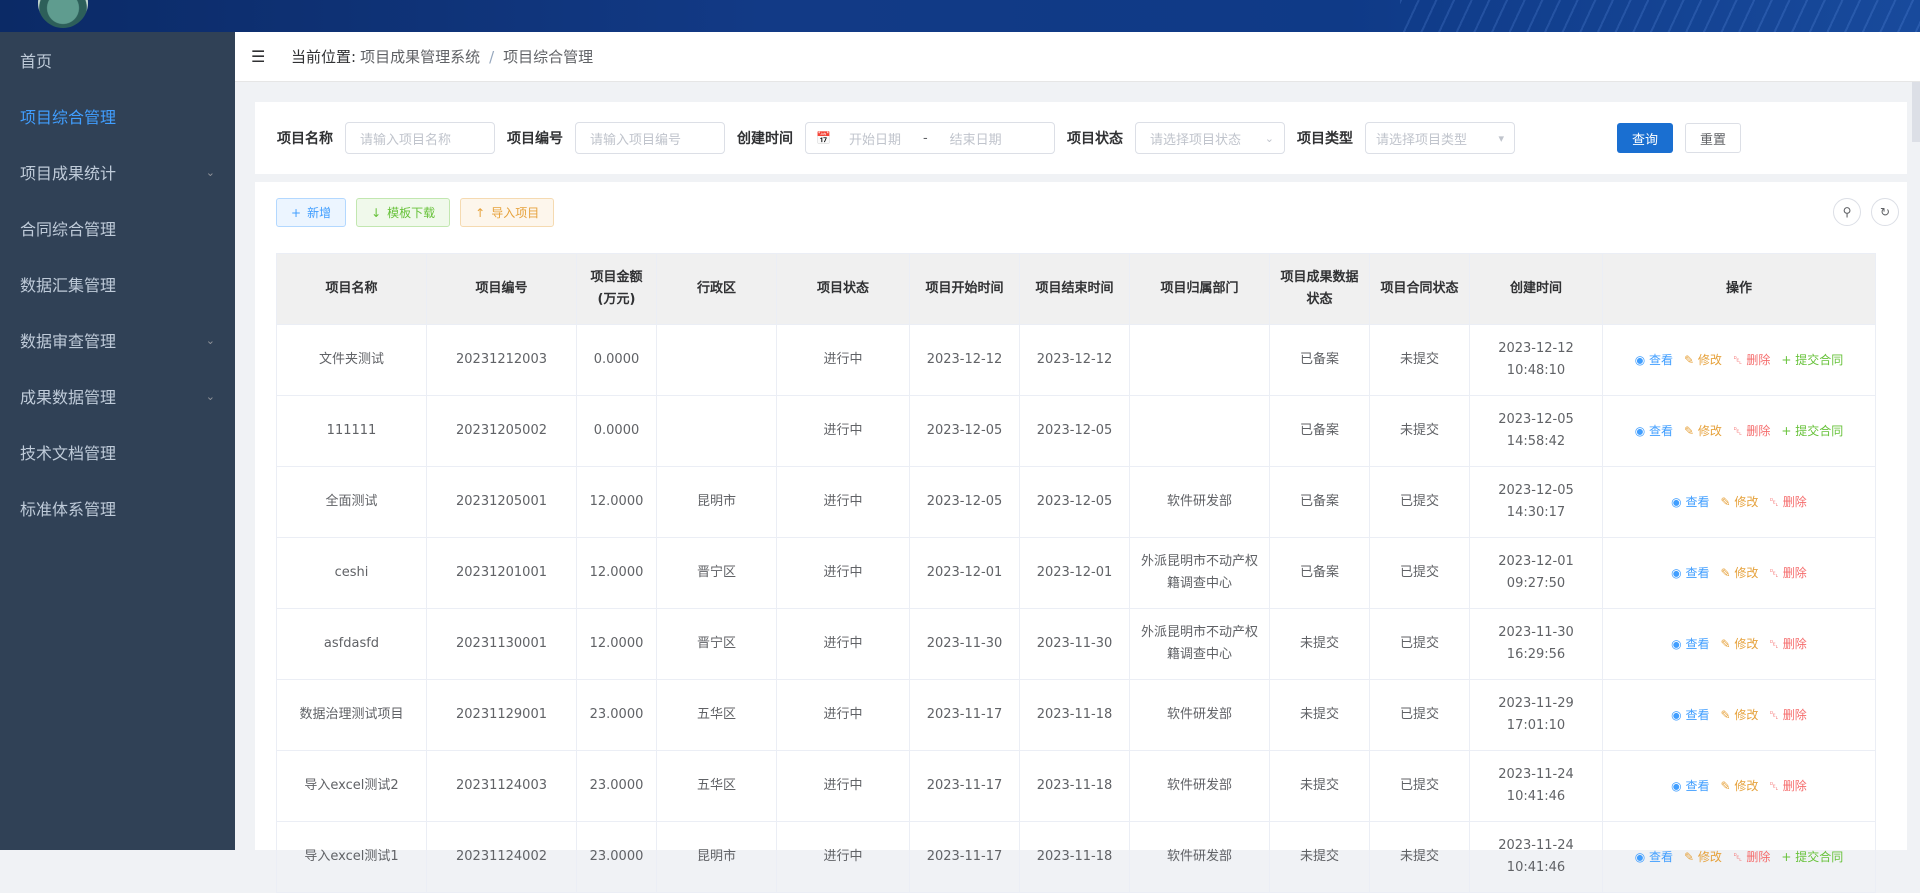  What do you see at coordinates (63, 14) in the screenshot?
I see `logo` at bounding box center [63, 14].